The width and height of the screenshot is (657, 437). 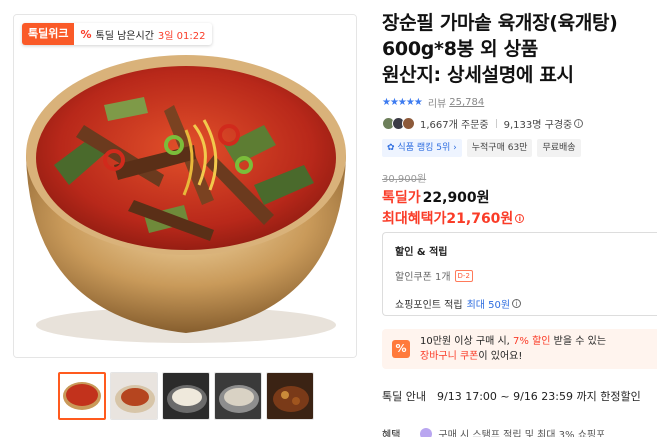 I want to click on review-rating: ★★★★★ 리뷰 25,784, so click(x=433, y=102).